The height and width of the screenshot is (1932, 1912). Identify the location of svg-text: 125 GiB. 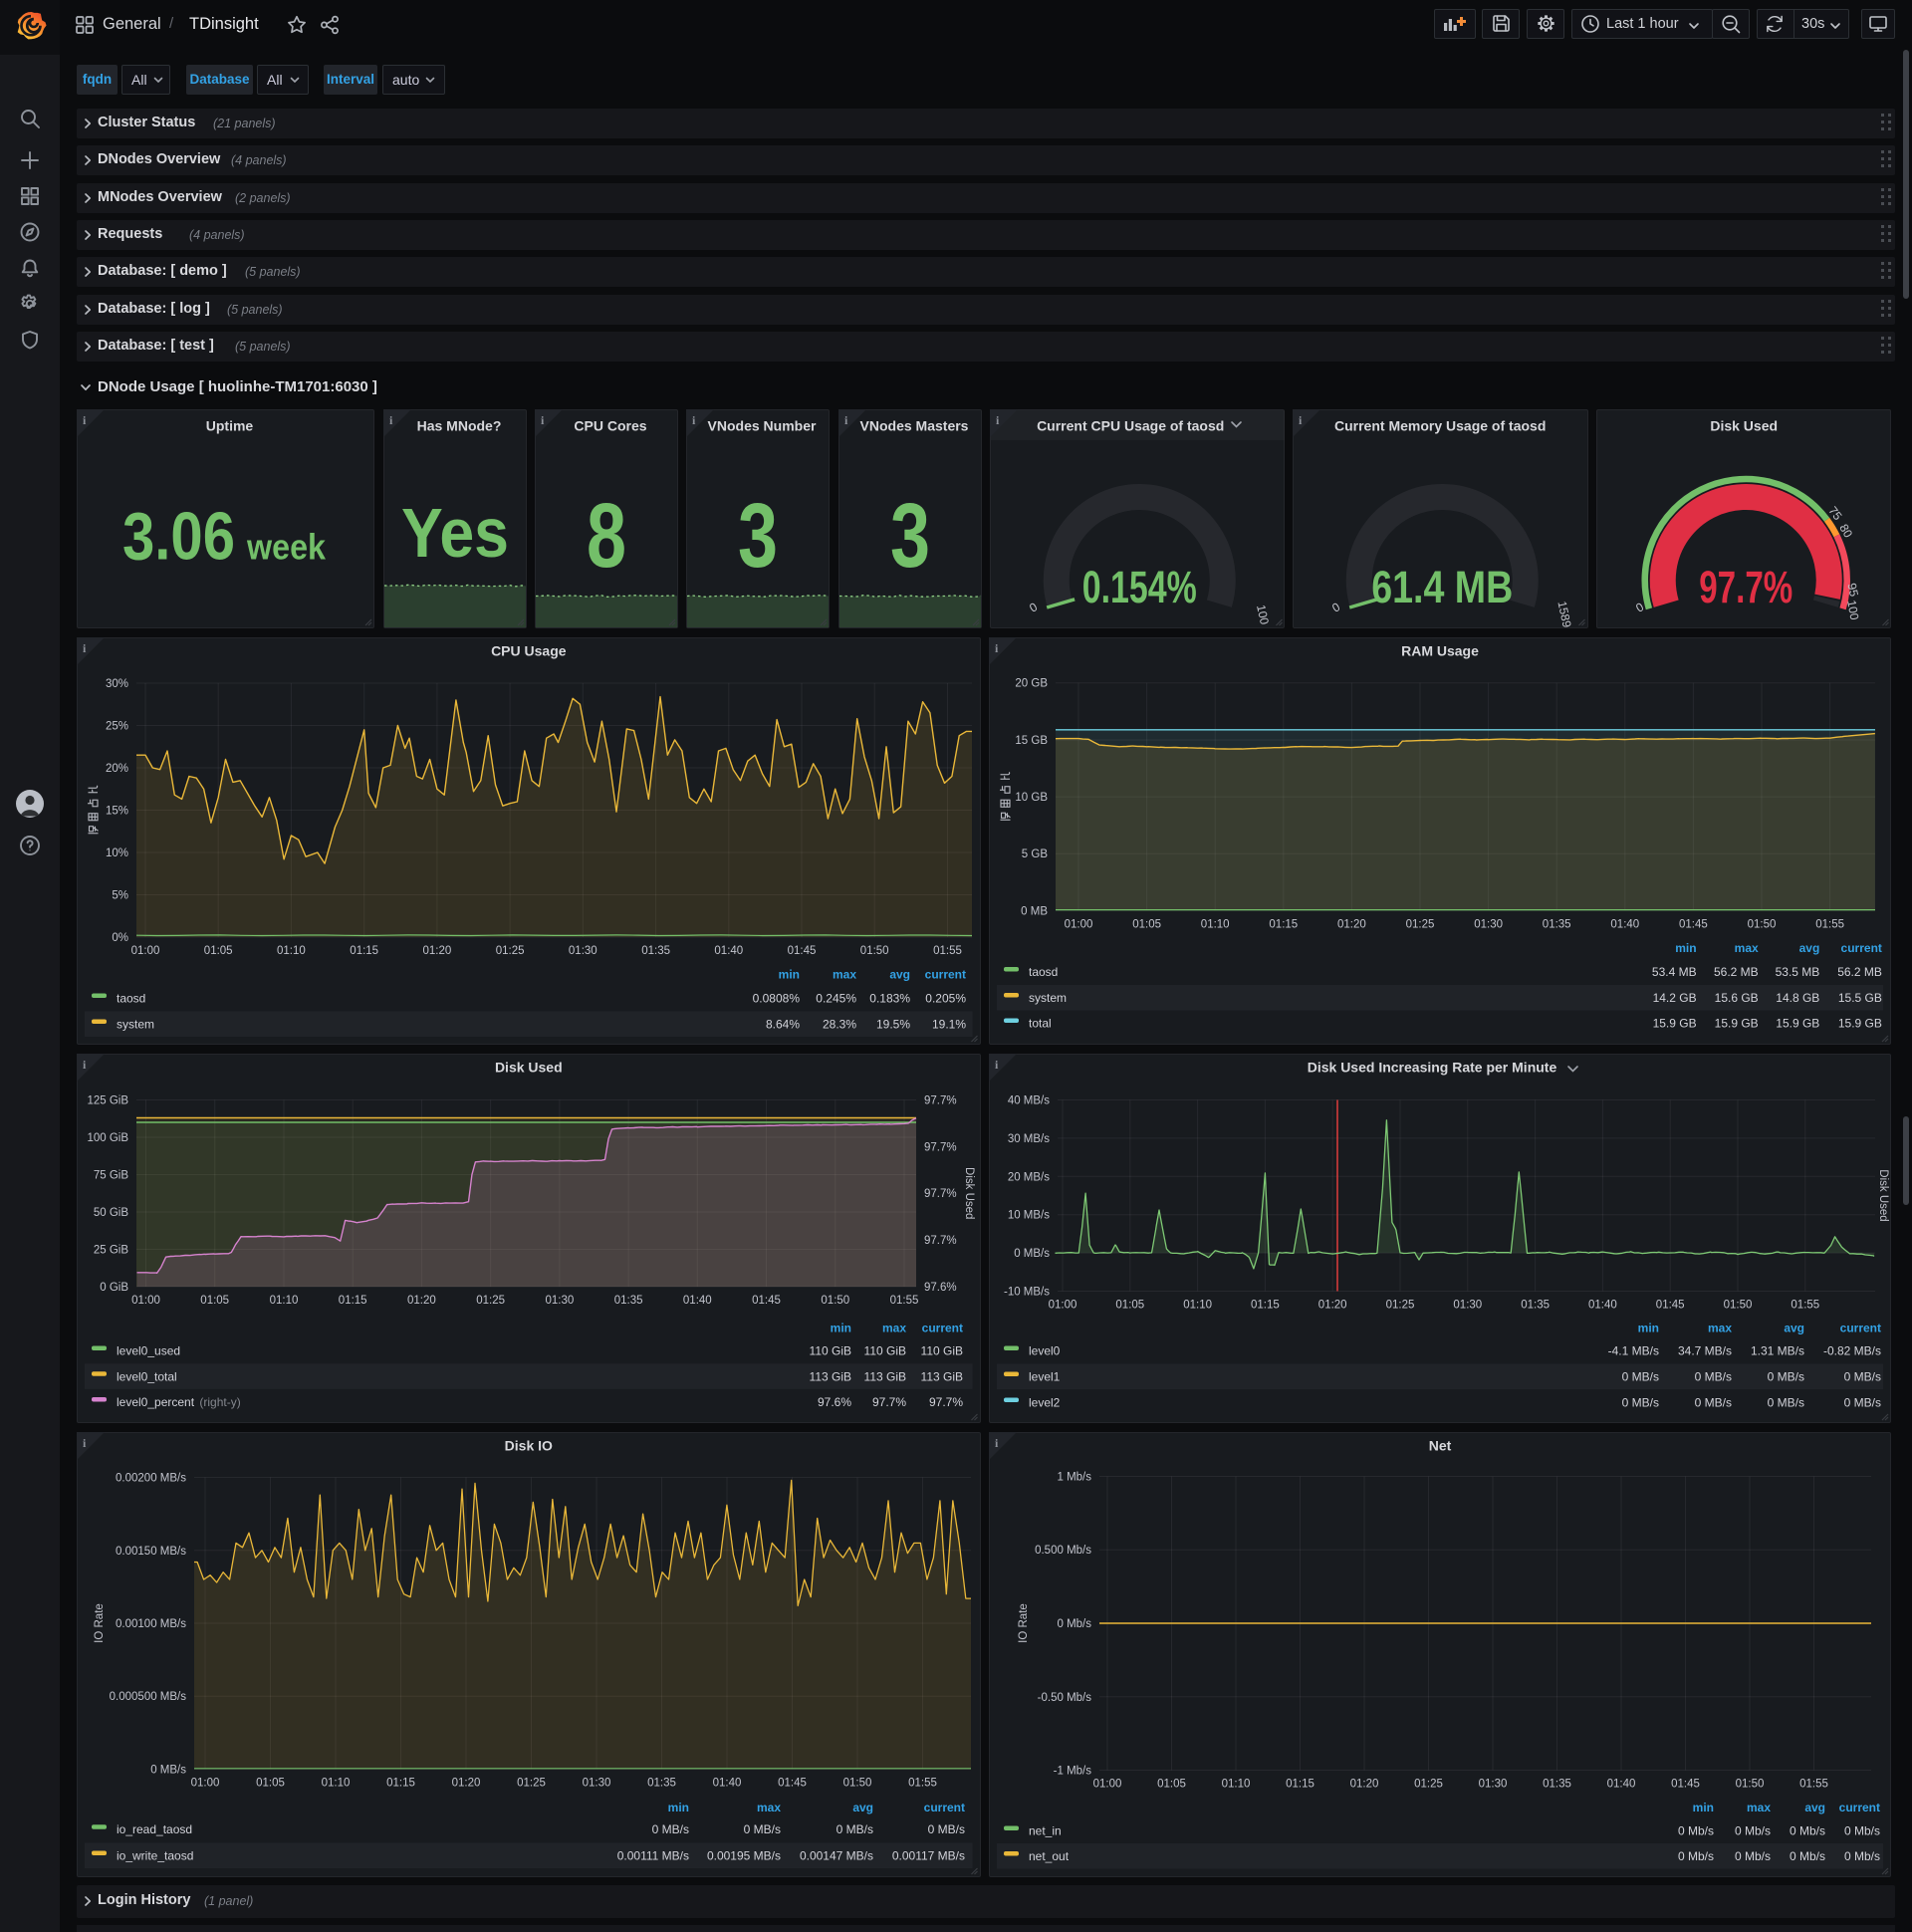
(107, 1100).